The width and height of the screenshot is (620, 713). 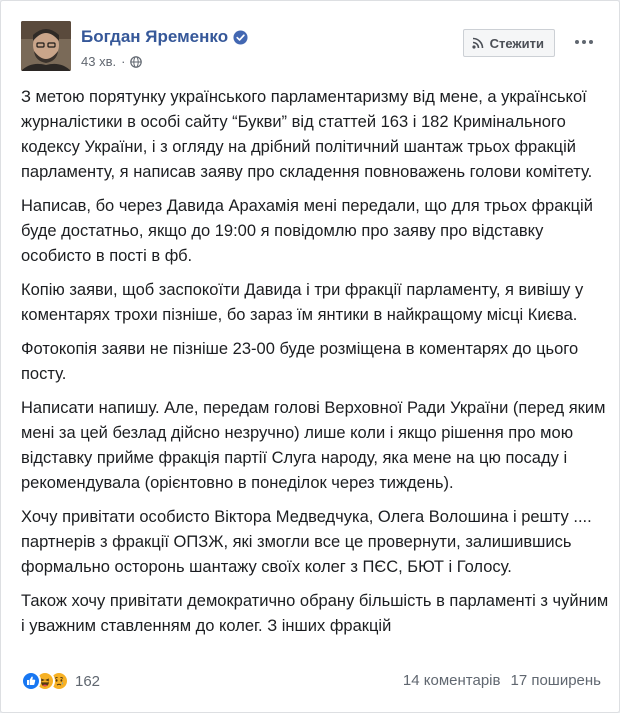 What do you see at coordinates (136, 61) in the screenshot?
I see `globe-icon` at bounding box center [136, 61].